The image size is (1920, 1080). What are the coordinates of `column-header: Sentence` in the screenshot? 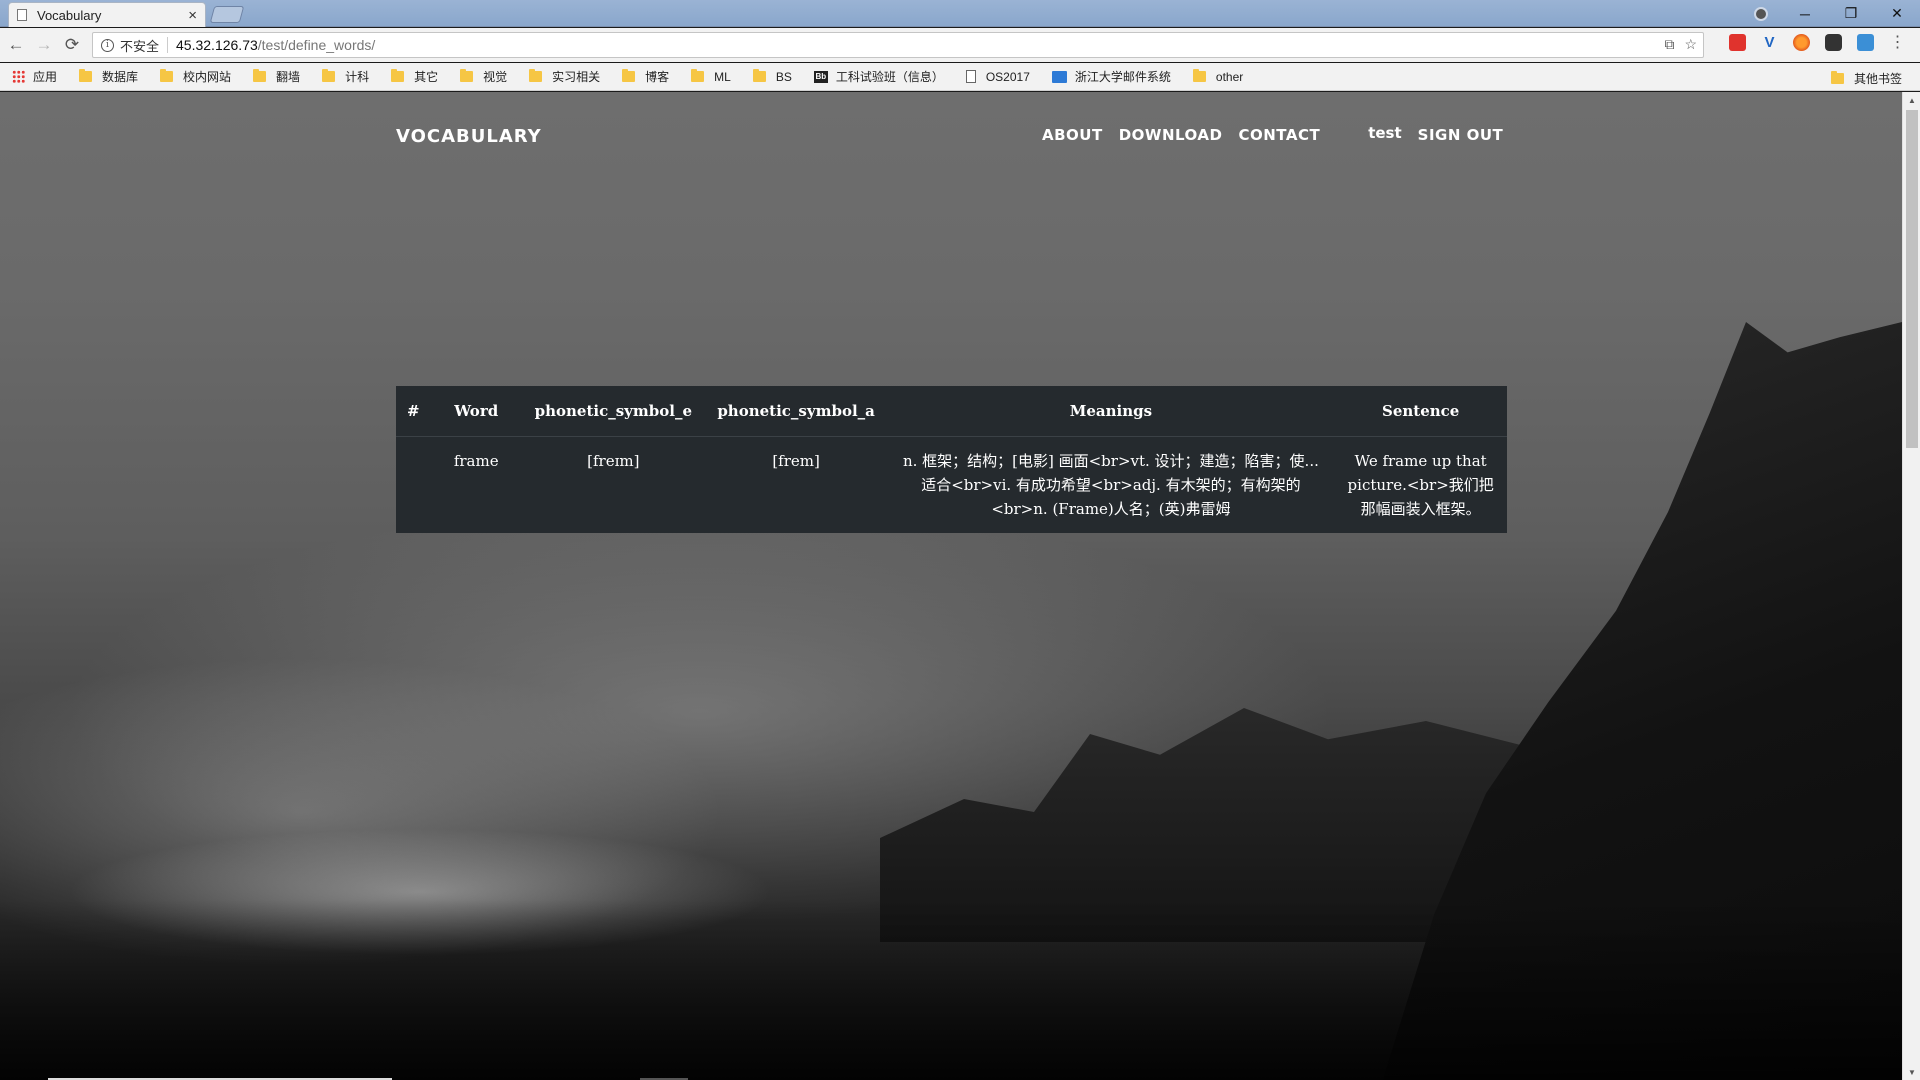 It's located at (1420, 411).